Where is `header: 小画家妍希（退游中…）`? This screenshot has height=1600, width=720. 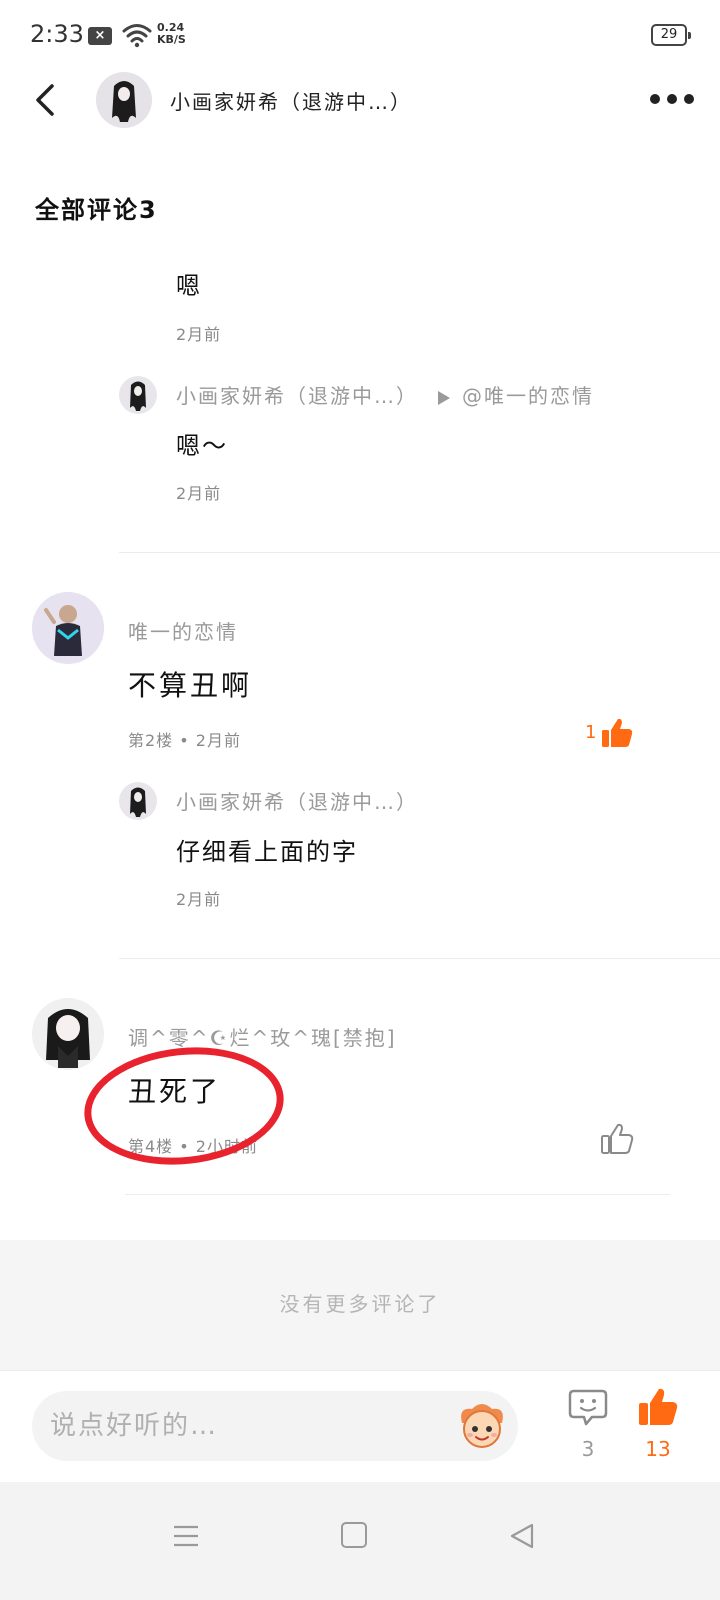 header: 小画家妍希（退游中…） is located at coordinates (360, 100).